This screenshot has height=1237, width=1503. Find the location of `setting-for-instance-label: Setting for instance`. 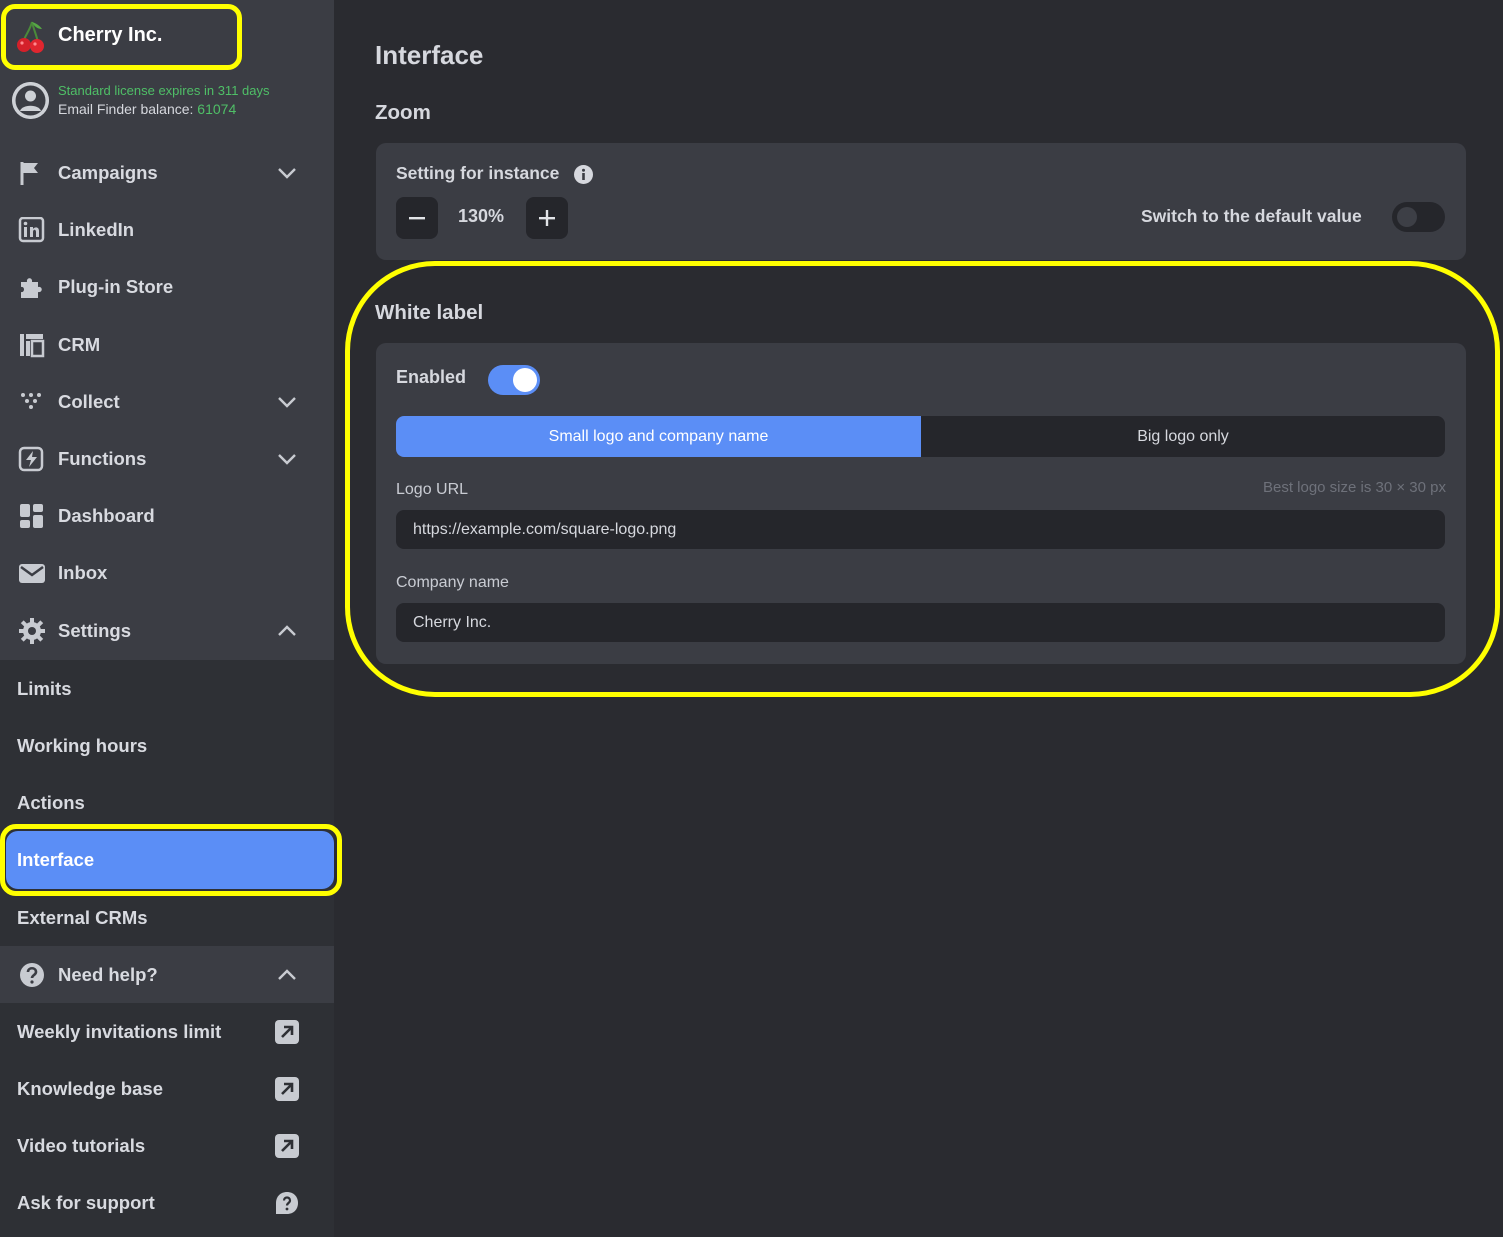

setting-for-instance-label: Setting for instance is located at coordinates (478, 173).